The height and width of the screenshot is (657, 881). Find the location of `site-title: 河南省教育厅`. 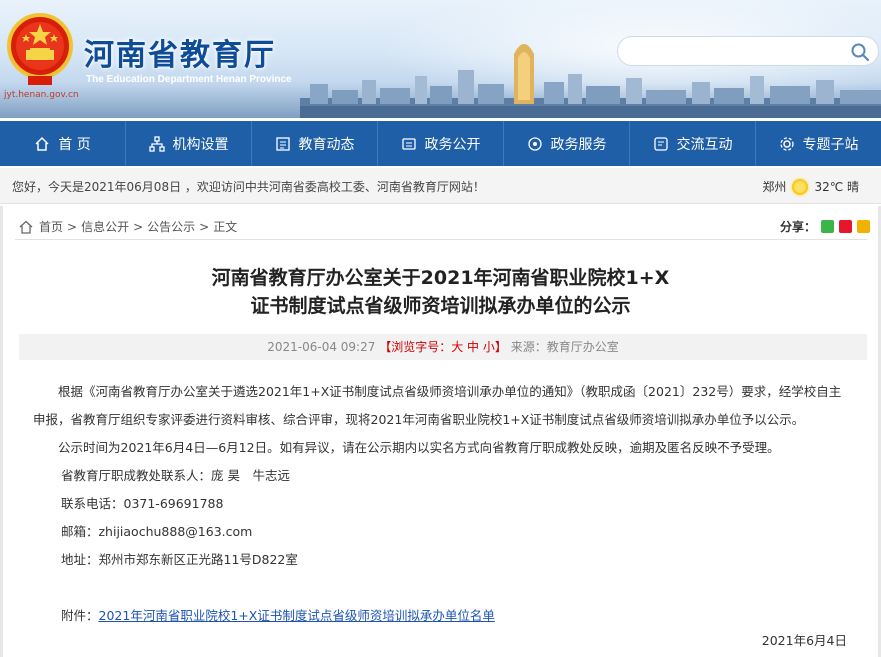

site-title: 河南省教育厅 is located at coordinates (180, 55).